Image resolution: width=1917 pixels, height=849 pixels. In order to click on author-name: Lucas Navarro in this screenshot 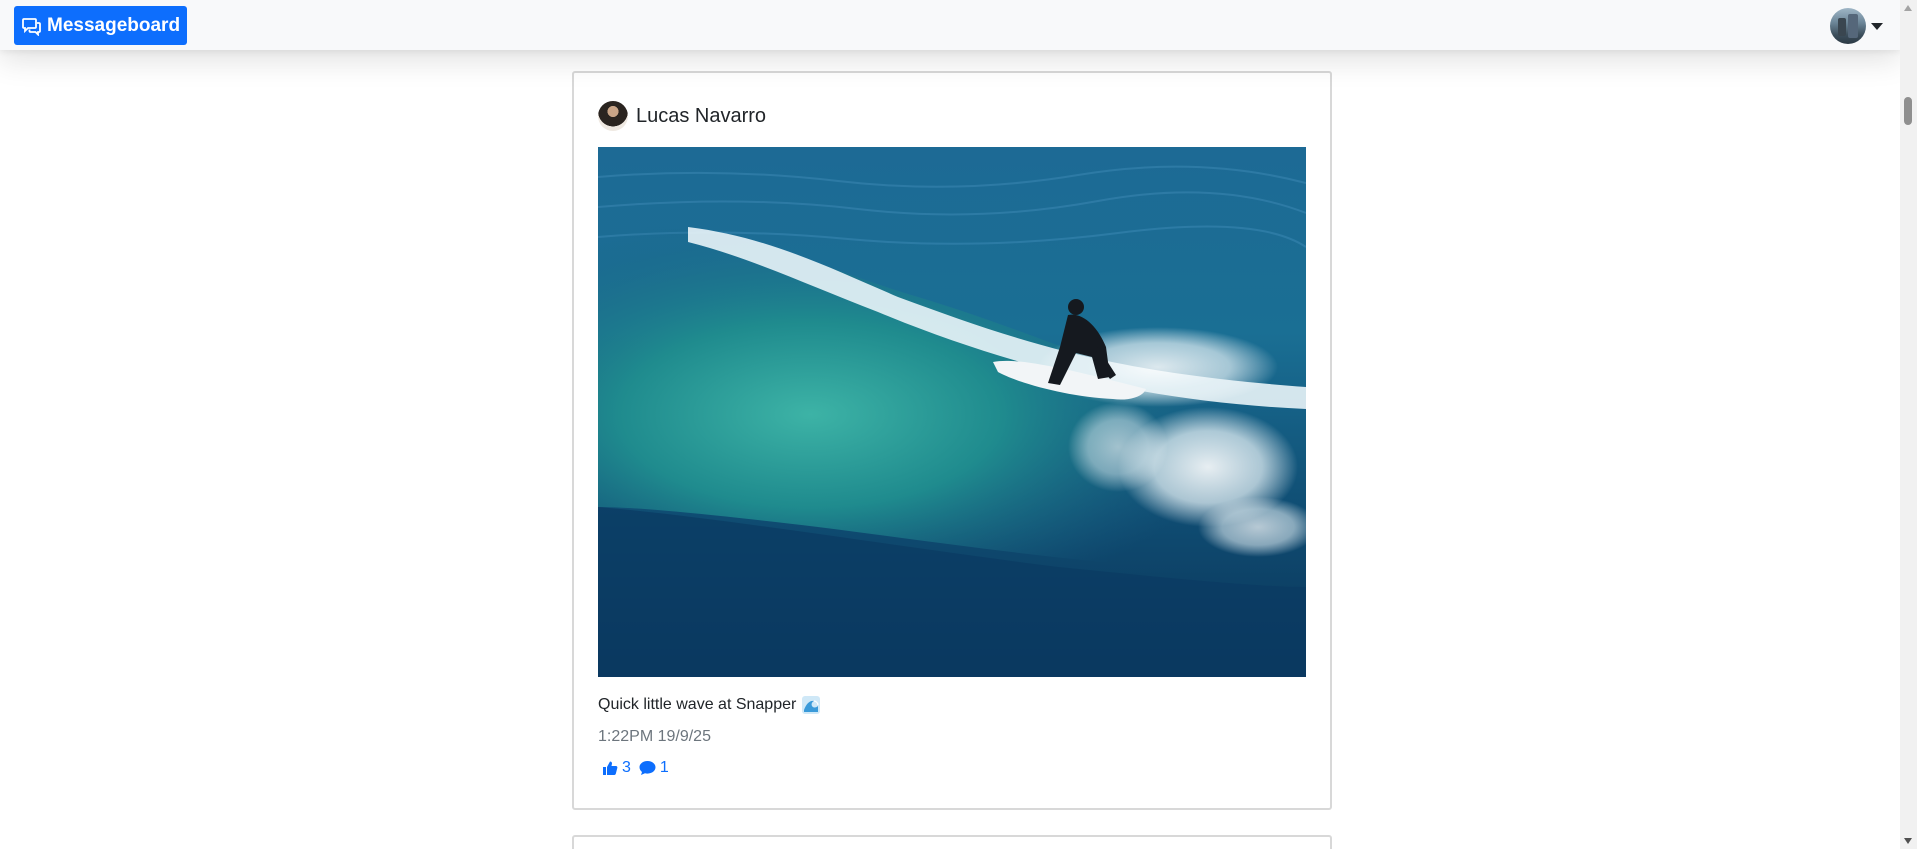, I will do `click(701, 116)`.